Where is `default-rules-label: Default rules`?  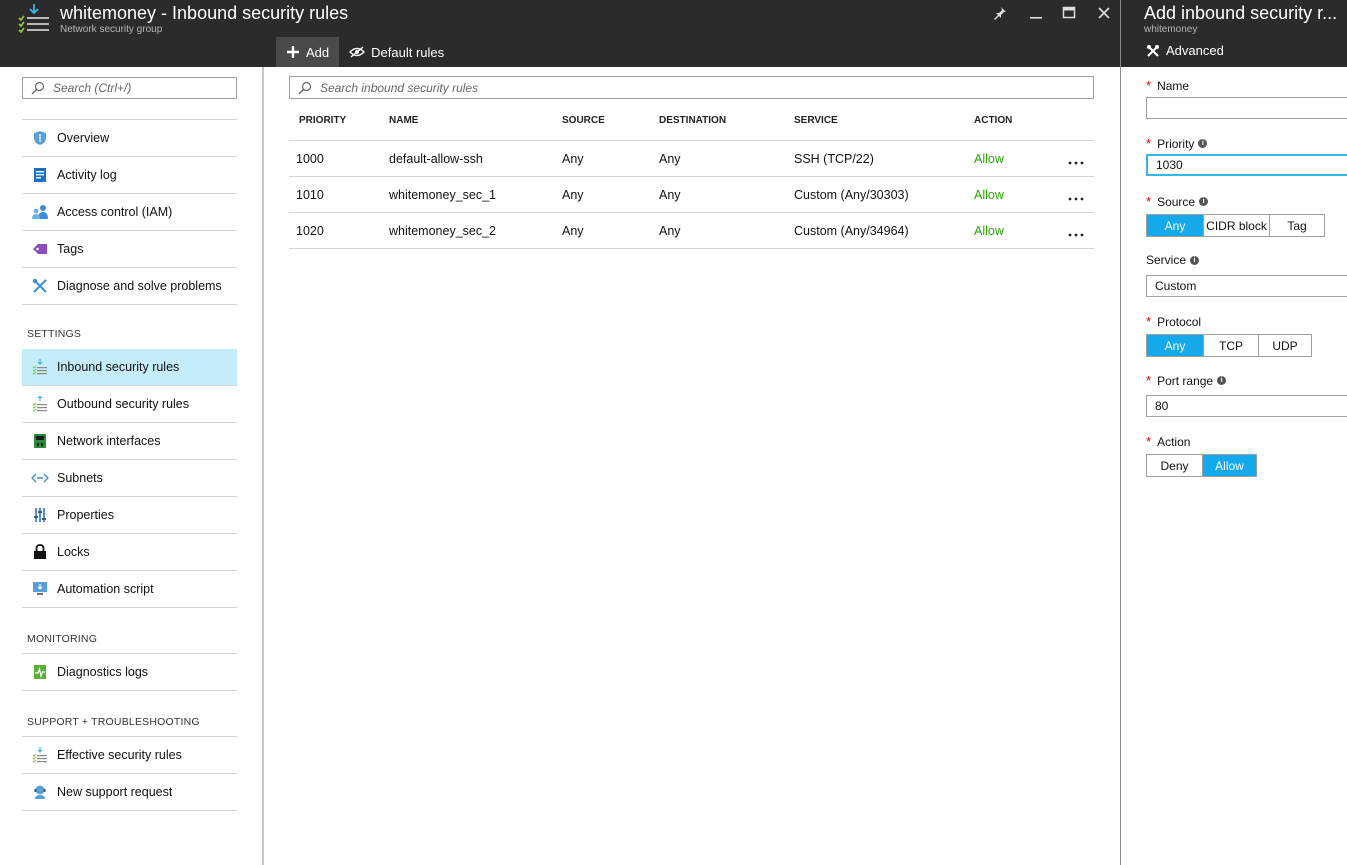 default-rules-label: Default rules is located at coordinates (408, 52).